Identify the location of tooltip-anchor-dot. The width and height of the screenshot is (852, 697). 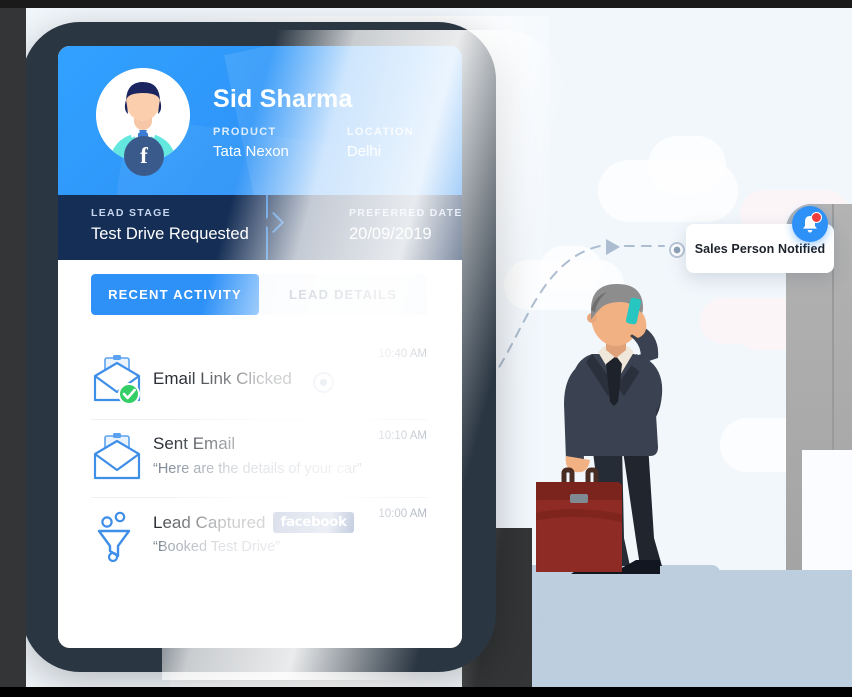
(677, 250).